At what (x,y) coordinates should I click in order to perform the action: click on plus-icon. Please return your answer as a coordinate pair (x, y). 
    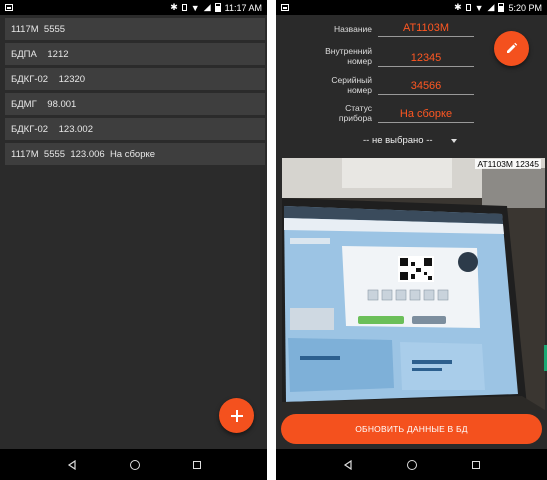
    Looking at the image, I should click on (236, 415).